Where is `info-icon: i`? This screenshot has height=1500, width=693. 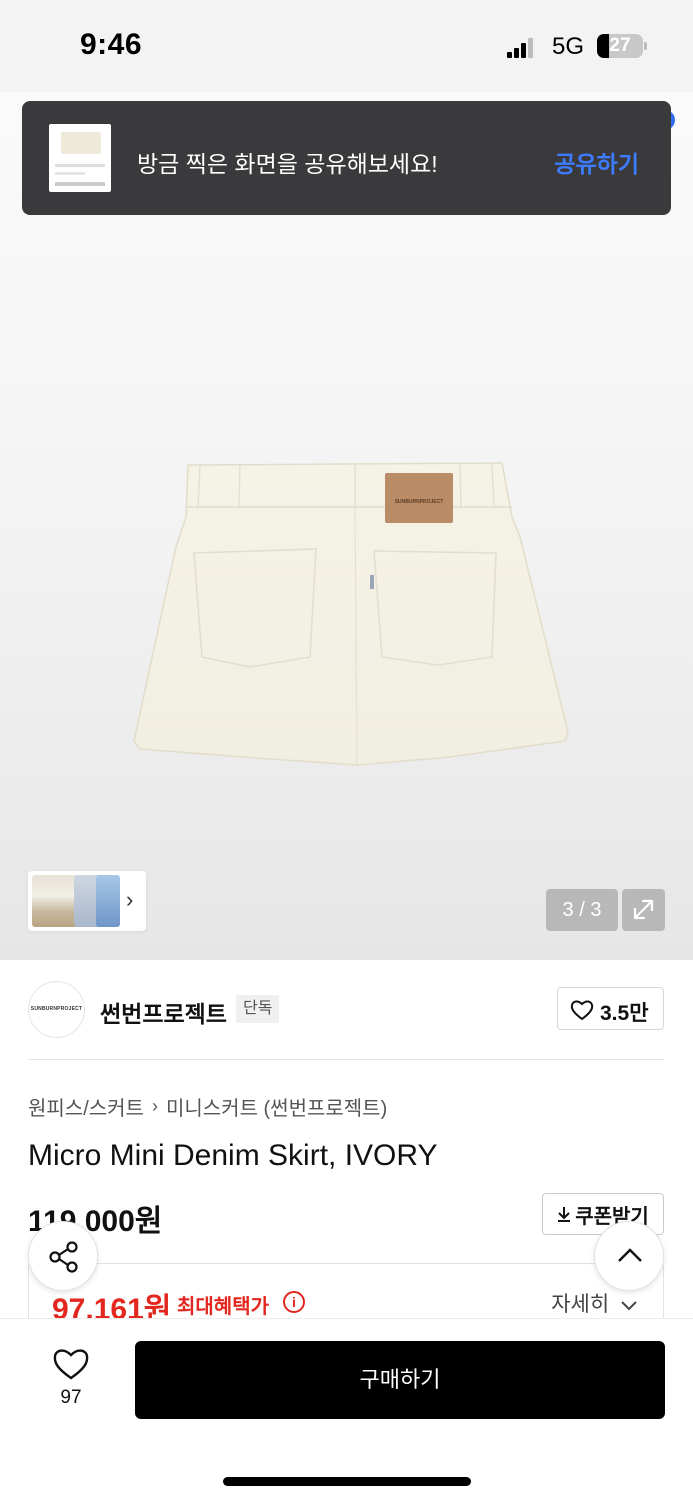
info-icon: i is located at coordinates (294, 1302).